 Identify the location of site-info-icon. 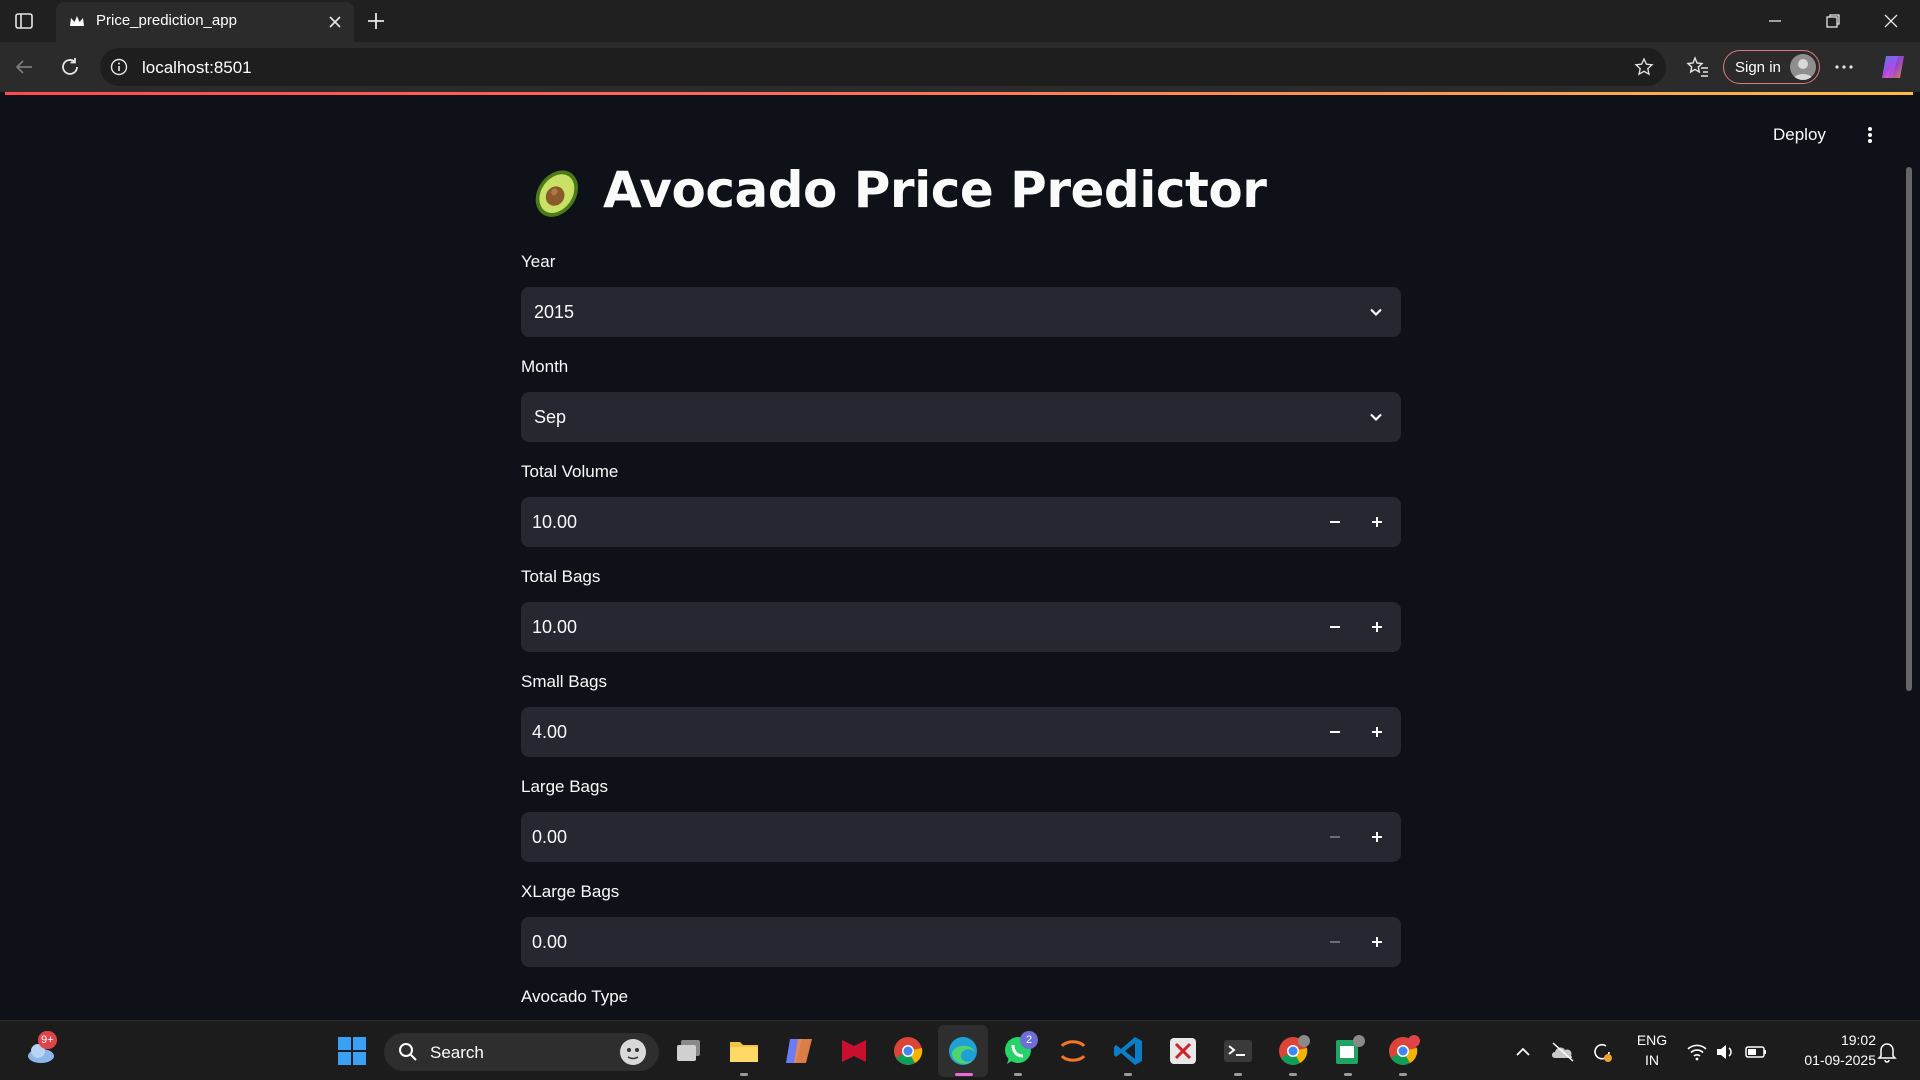
(119, 67).